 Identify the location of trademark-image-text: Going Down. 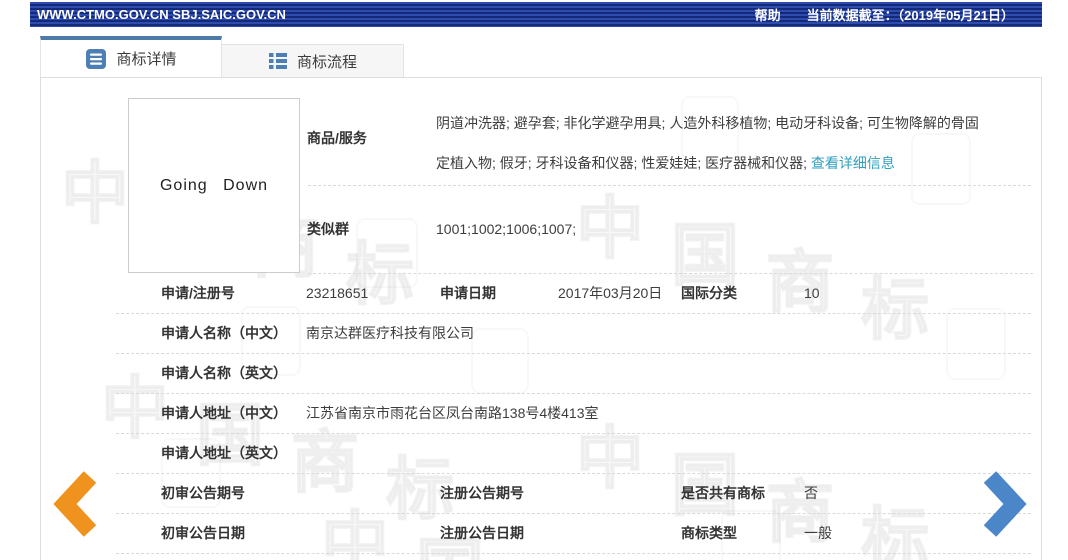
(214, 185).